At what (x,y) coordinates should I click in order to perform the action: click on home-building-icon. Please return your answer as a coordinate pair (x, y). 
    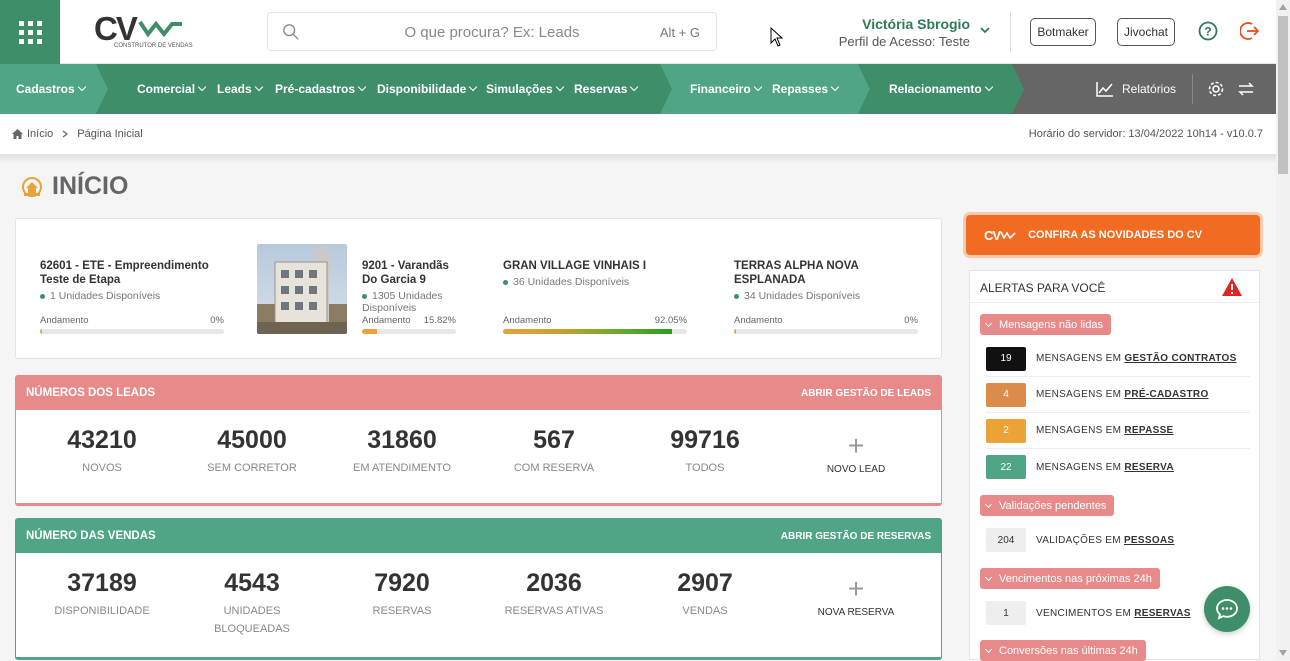
    Looking at the image, I should click on (32, 186).